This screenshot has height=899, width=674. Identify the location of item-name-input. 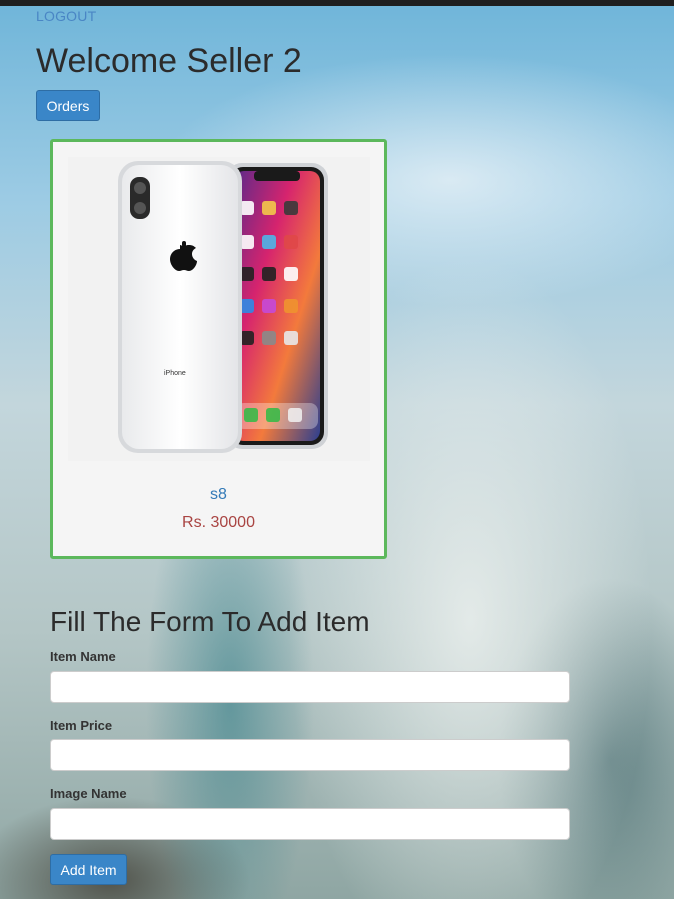
(310, 687).